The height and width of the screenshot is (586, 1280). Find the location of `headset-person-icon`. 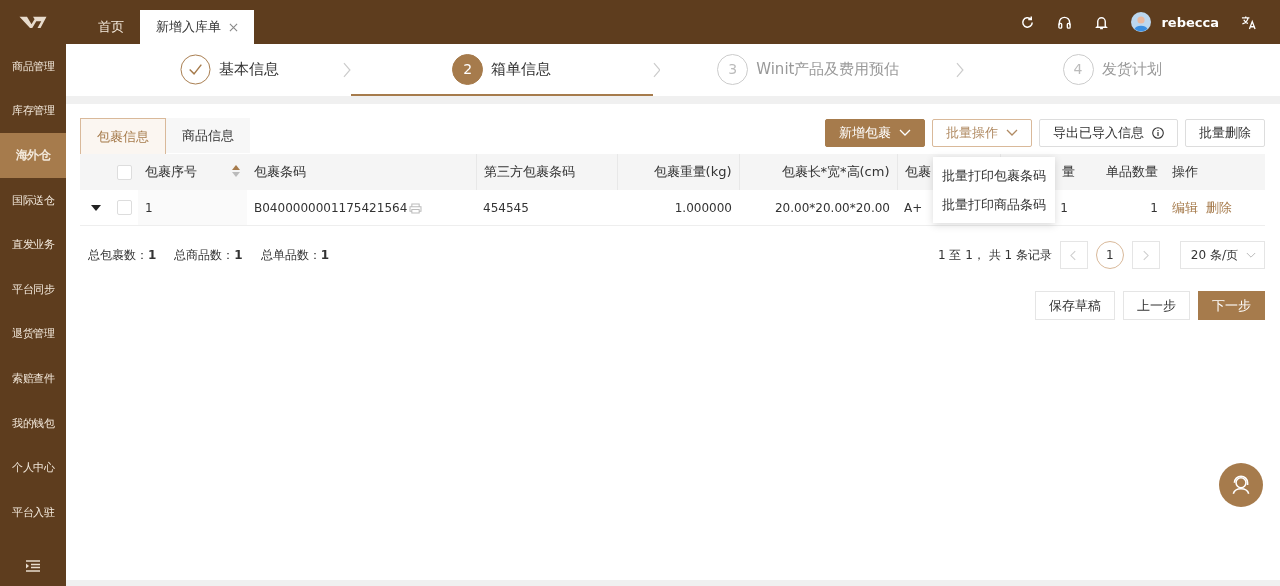

headset-person-icon is located at coordinates (1241, 485).